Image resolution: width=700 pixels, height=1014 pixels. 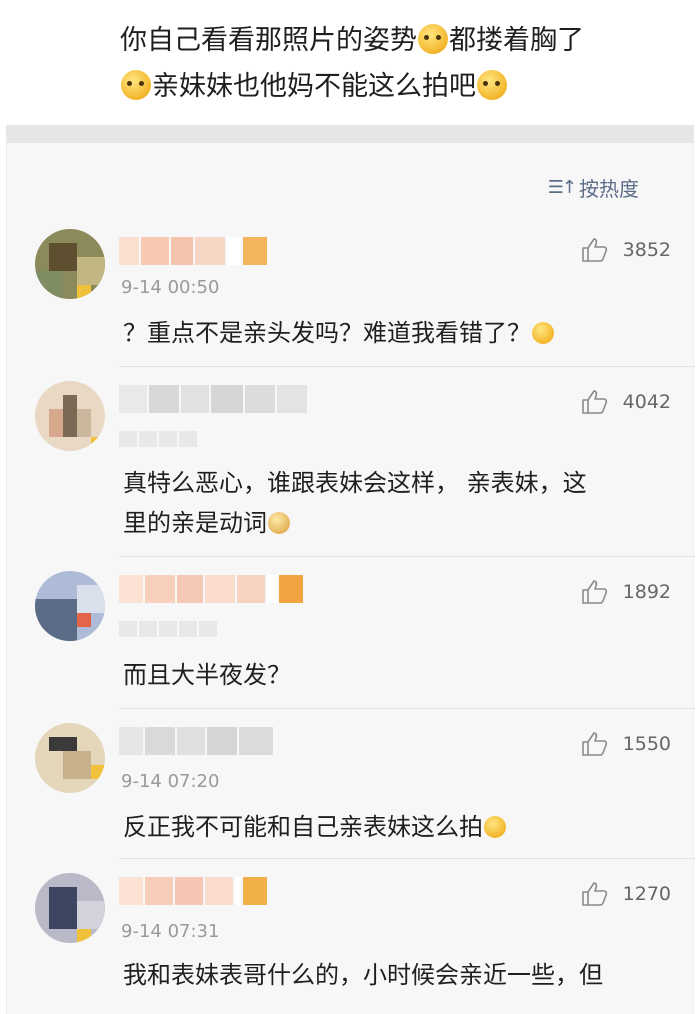 I want to click on like-button: 1270, so click(x=626, y=894).